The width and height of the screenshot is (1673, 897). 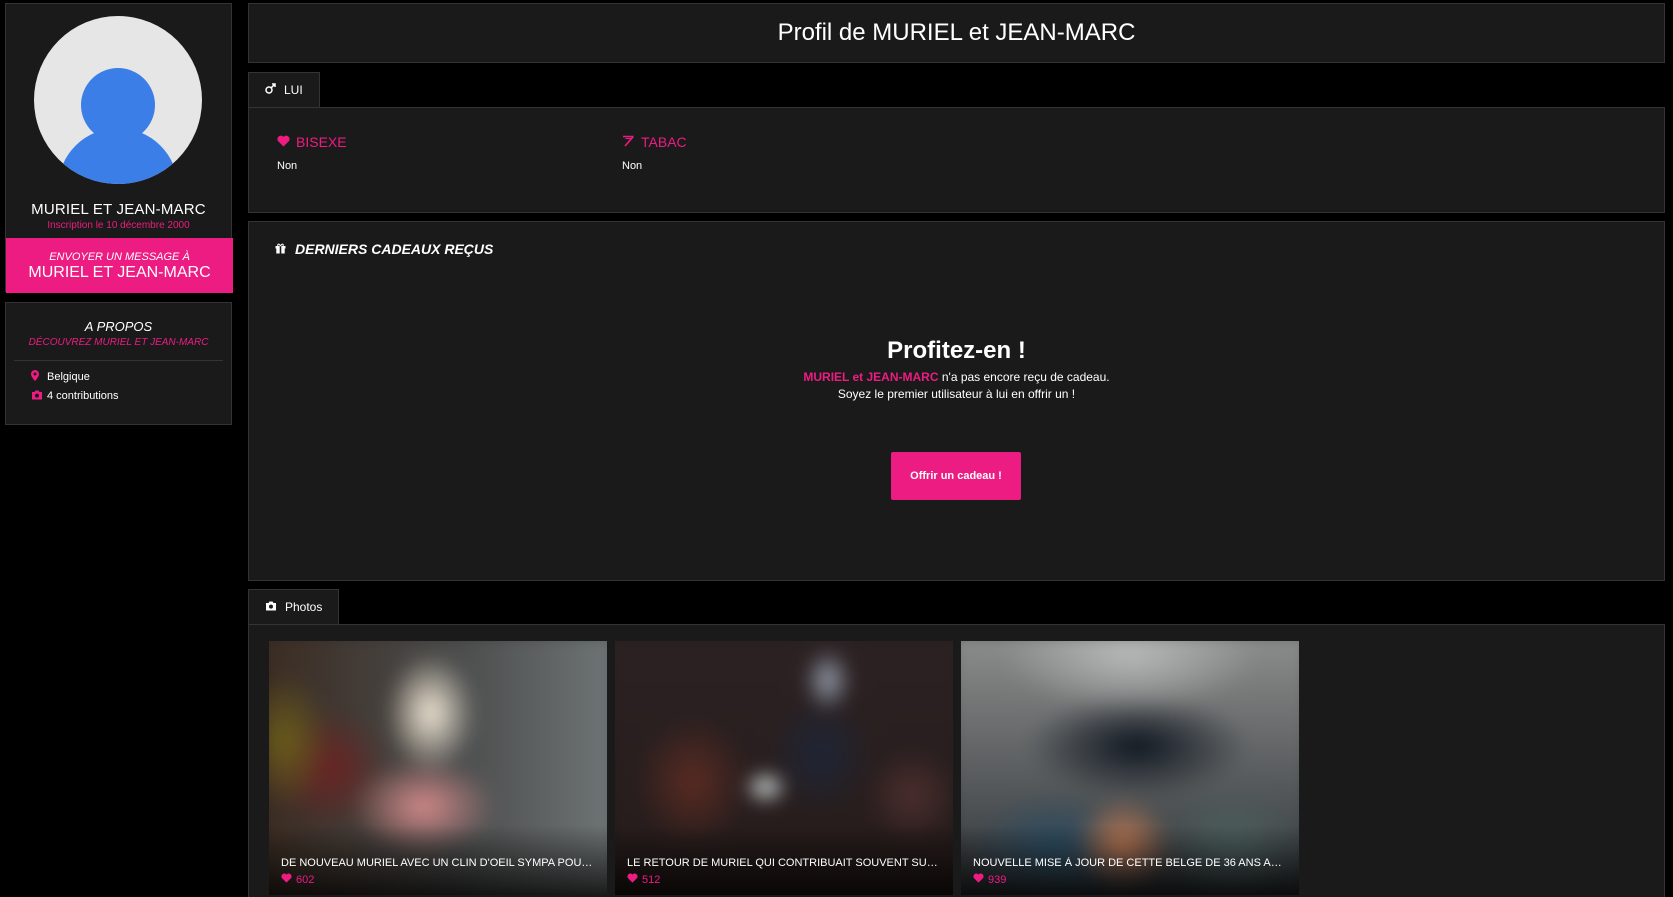 I want to click on about-contributions: 4 contributions, so click(x=127, y=396).